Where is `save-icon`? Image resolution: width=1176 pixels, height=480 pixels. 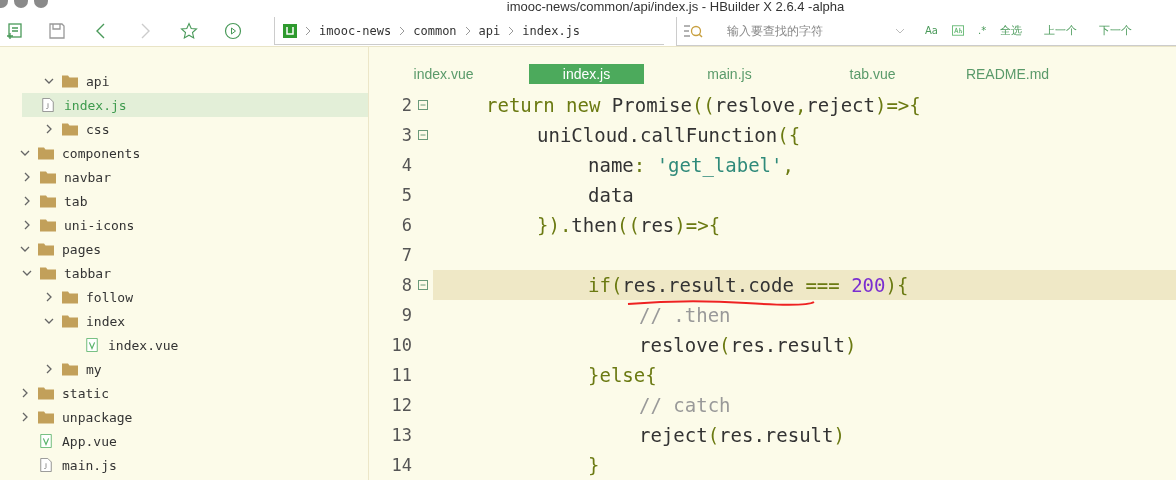 save-icon is located at coordinates (57, 31).